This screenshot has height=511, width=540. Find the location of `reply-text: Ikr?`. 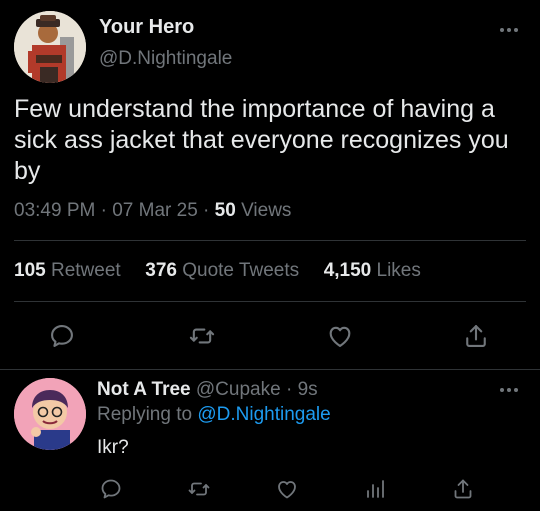

reply-text: Ikr? is located at coordinates (113, 447).